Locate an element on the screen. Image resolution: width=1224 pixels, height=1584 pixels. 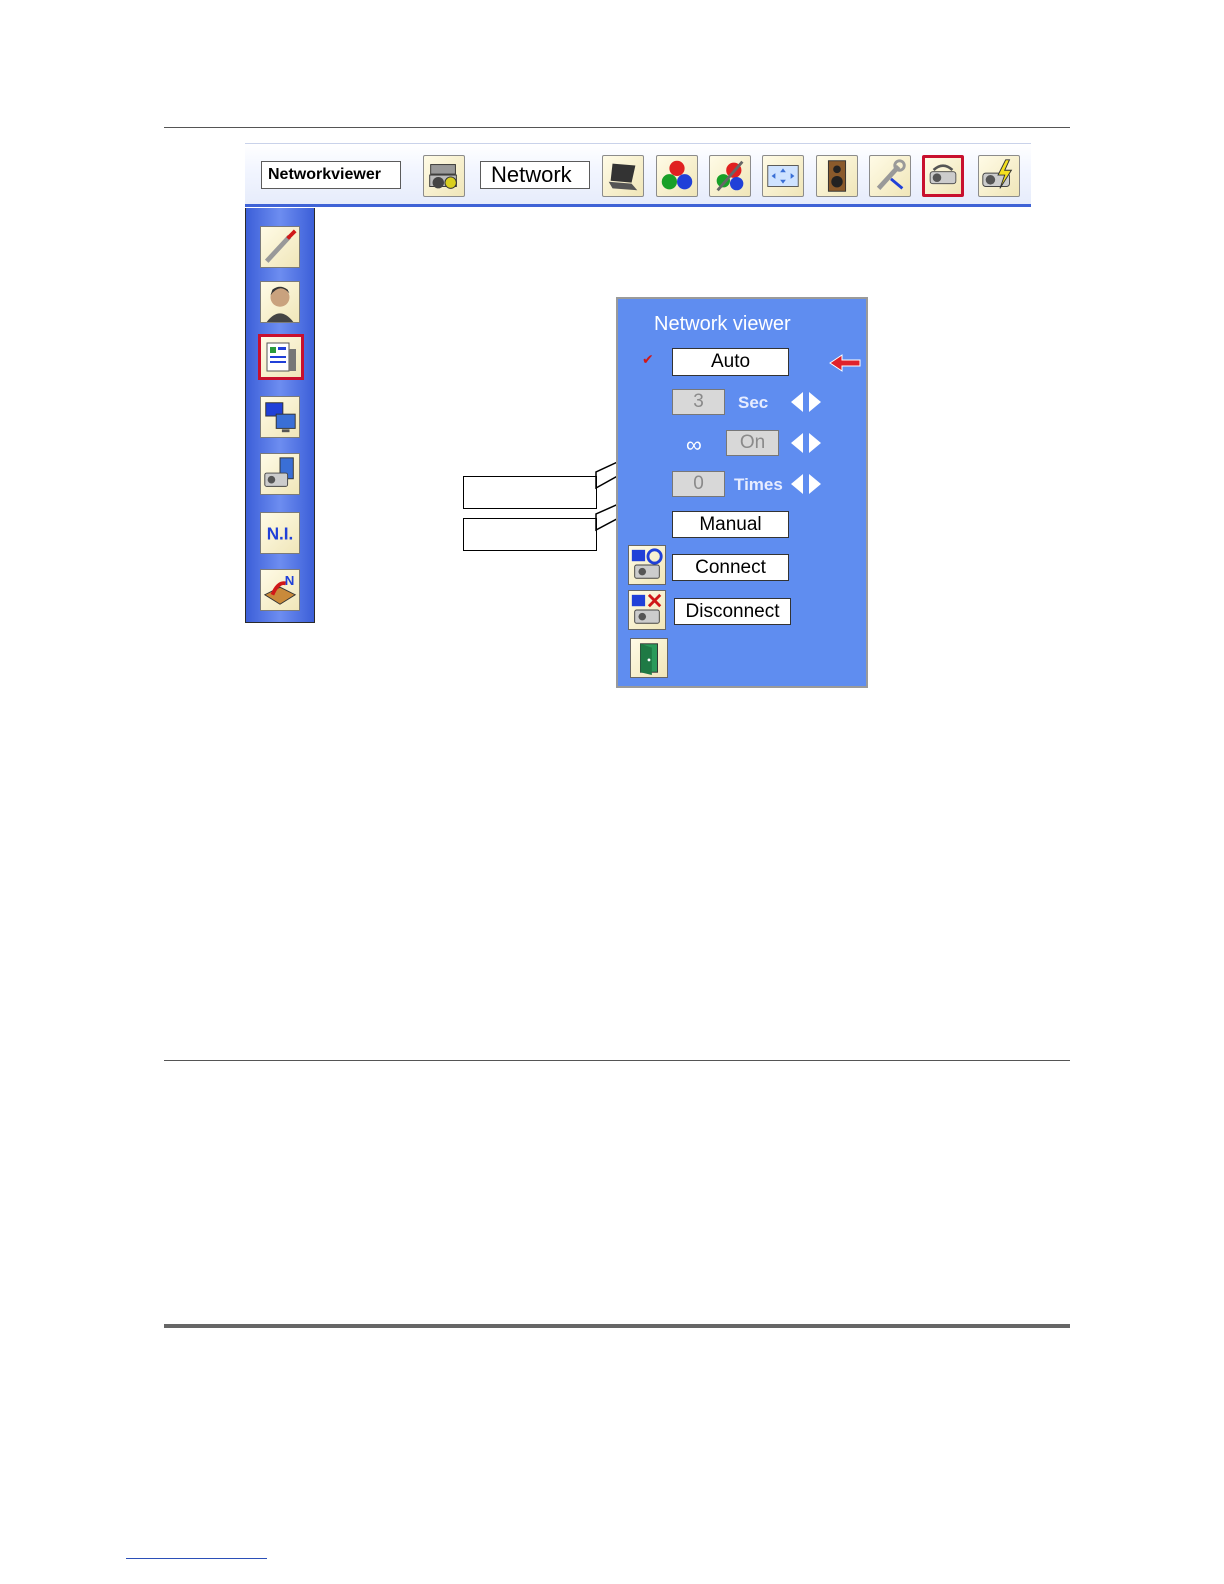
network-pc-icon is located at coordinates (280, 417).